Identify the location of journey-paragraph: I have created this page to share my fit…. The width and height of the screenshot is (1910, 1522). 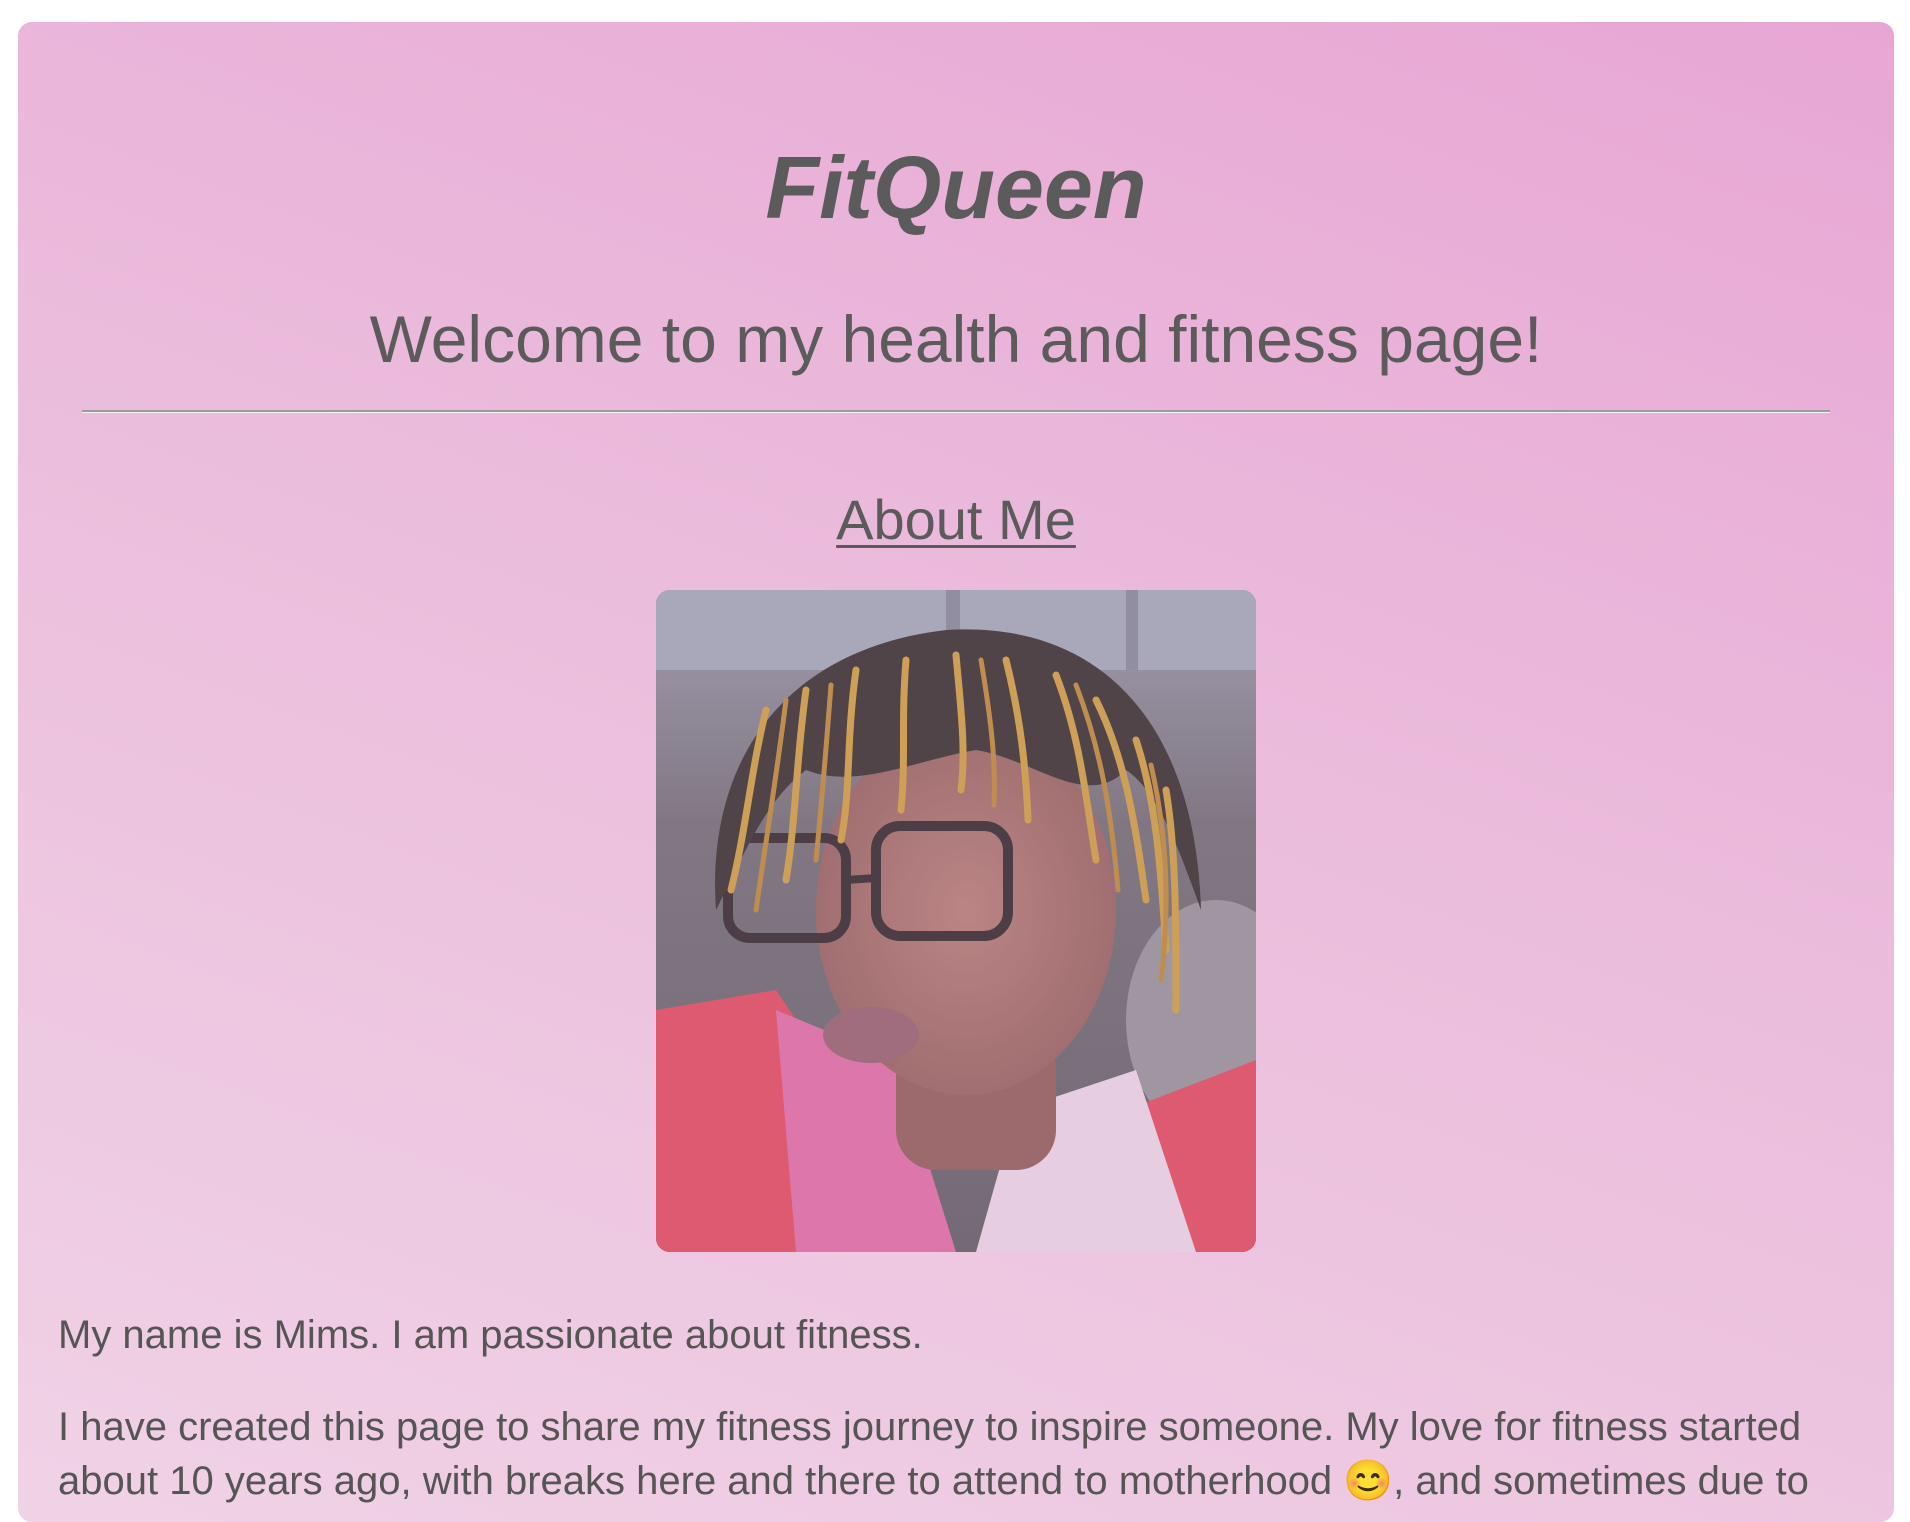
(933, 1454).